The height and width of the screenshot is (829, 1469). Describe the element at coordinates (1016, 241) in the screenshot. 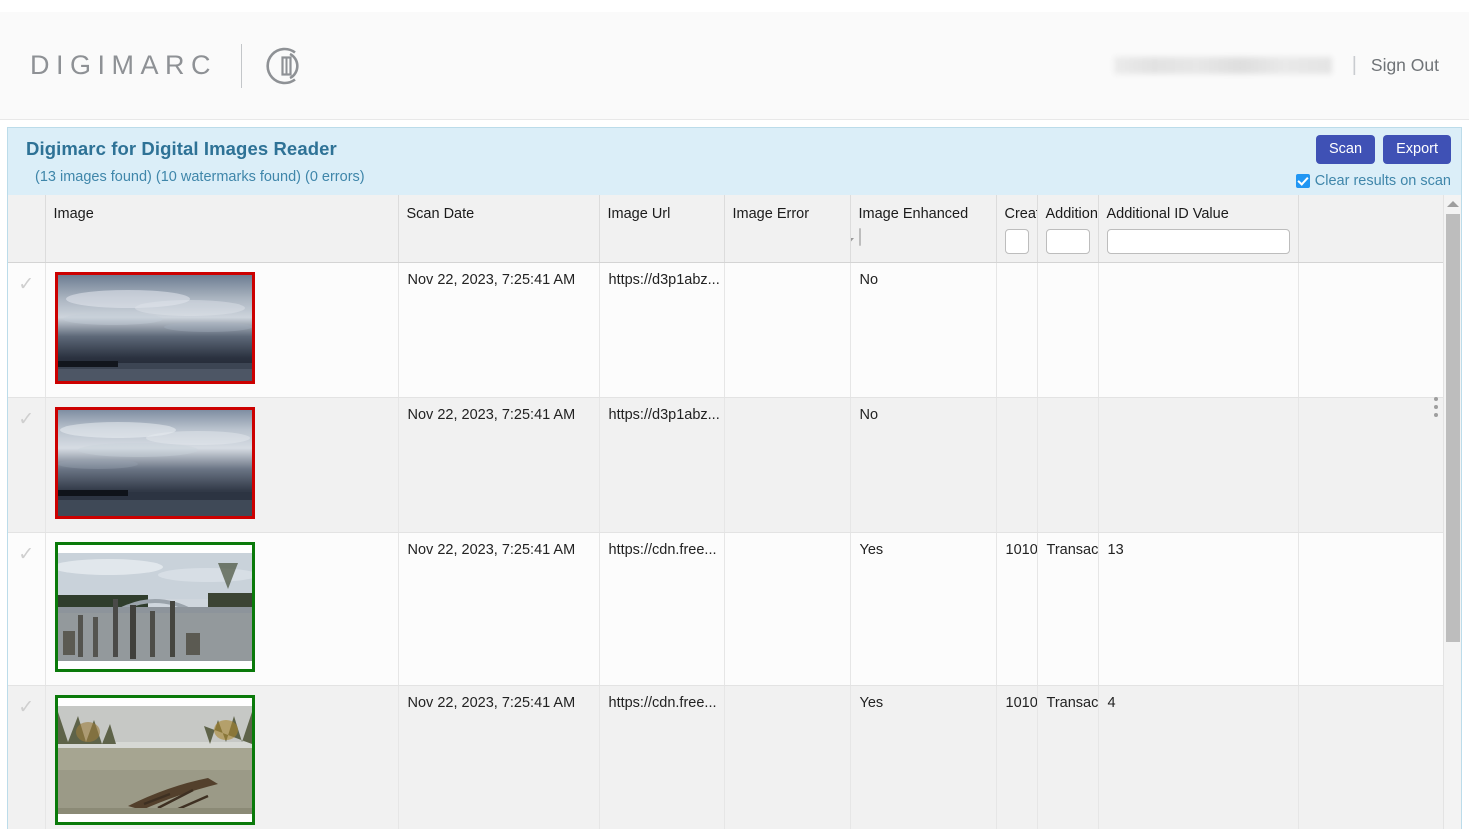

I see `created-filter-input` at that location.